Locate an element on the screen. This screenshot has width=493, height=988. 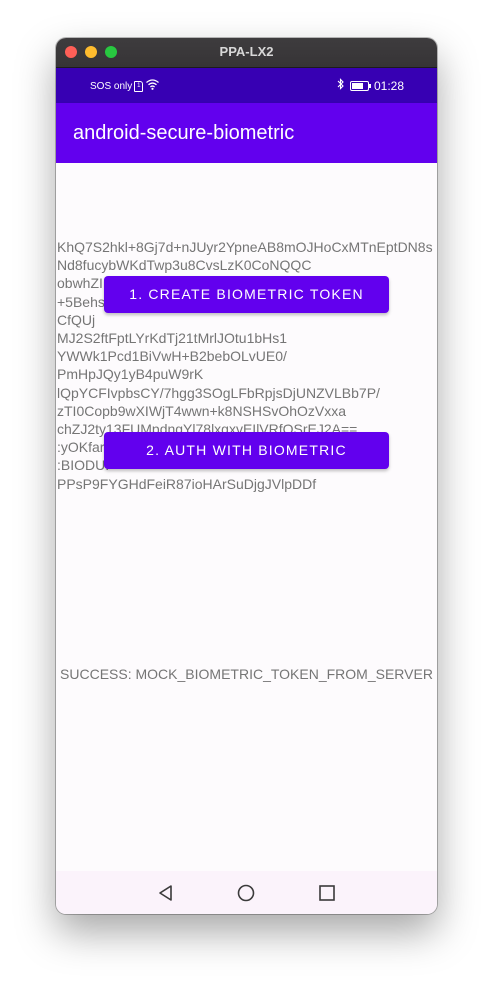
status-bar: SOS only 1 01:28 is located at coordinates (246, 85).